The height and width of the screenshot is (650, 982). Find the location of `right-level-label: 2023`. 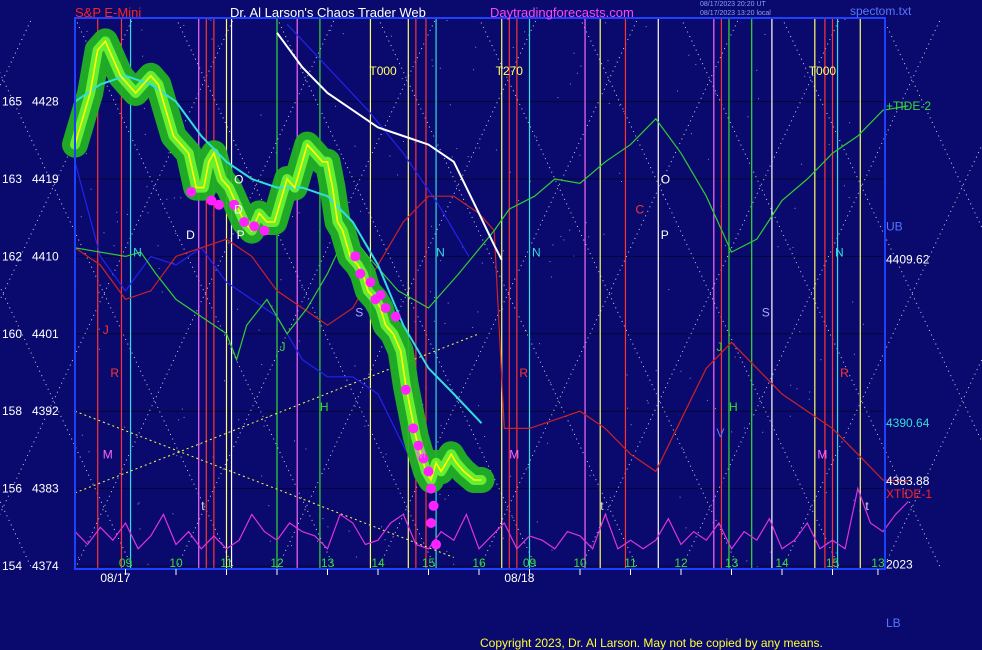

right-level-label: 2023 is located at coordinates (899, 564).